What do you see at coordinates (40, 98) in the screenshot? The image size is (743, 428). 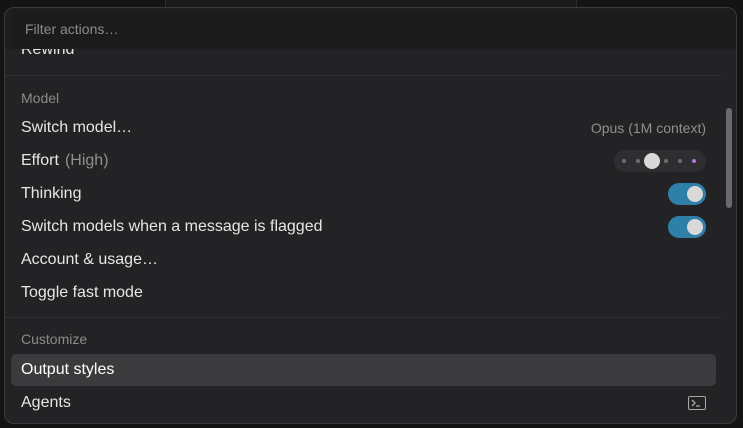 I see `section-header-model: Model` at bounding box center [40, 98].